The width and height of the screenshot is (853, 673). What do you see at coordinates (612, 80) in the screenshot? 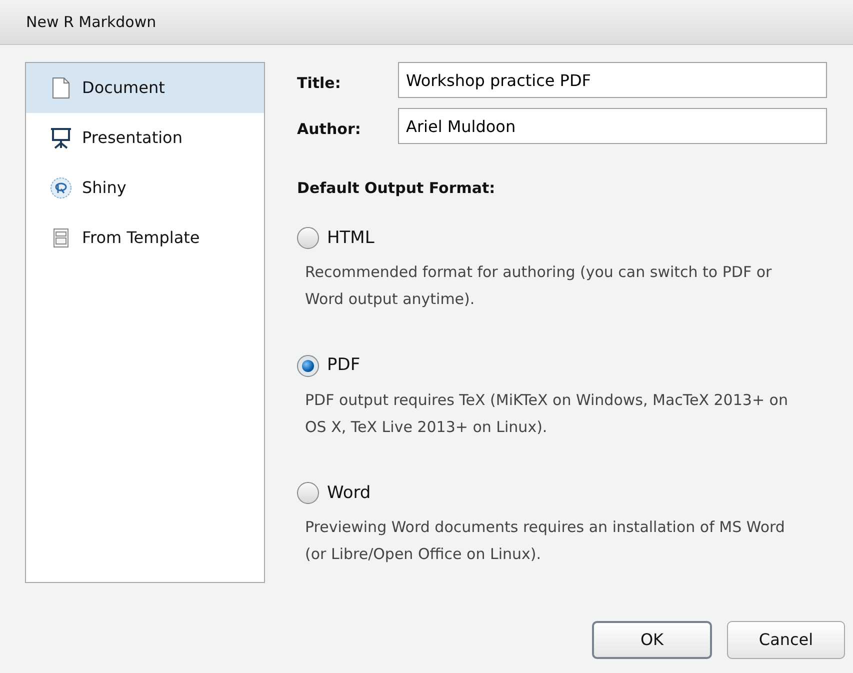
I see `text-field: Workshop practice PDF` at bounding box center [612, 80].